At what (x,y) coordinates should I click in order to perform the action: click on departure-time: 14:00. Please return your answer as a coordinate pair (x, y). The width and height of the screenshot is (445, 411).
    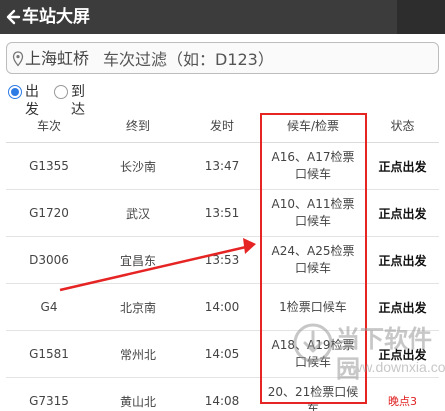
    Looking at the image, I should click on (222, 307).